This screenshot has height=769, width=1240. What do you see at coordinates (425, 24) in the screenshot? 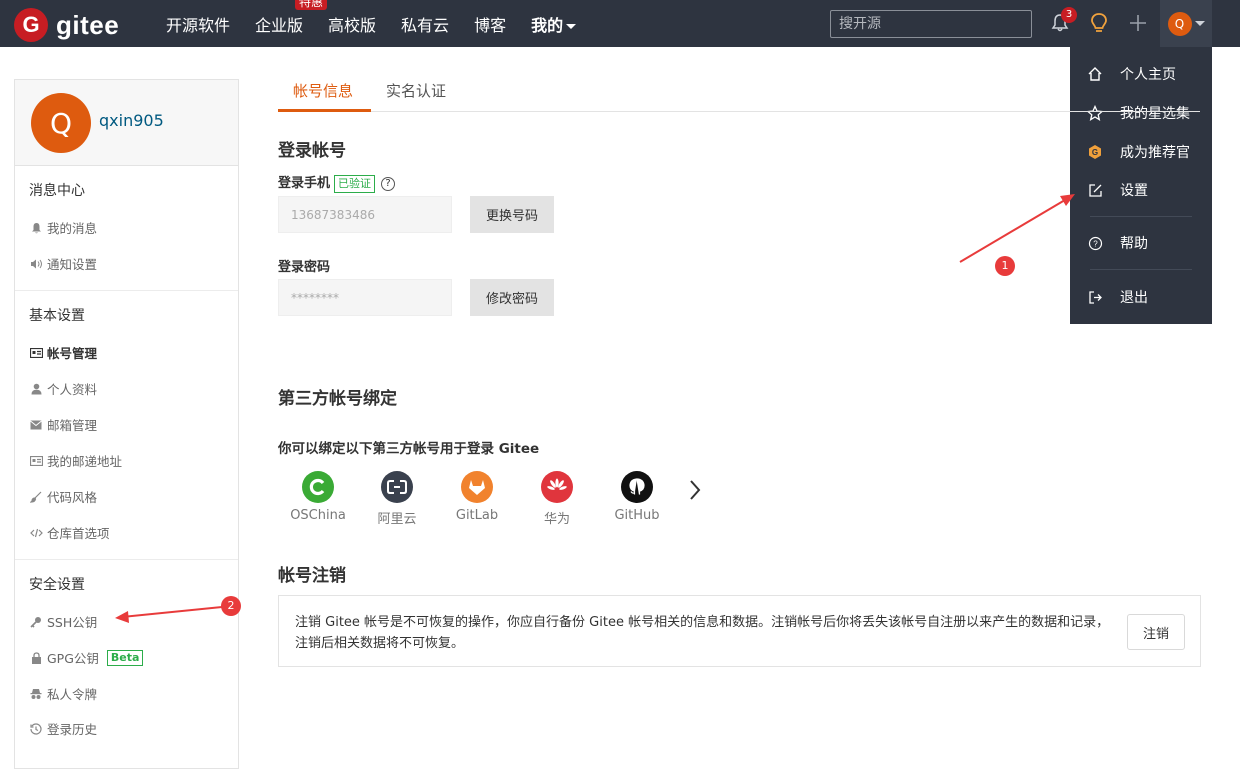
I see `nav-private-cloud: 私有云` at bounding box center [425, 24].